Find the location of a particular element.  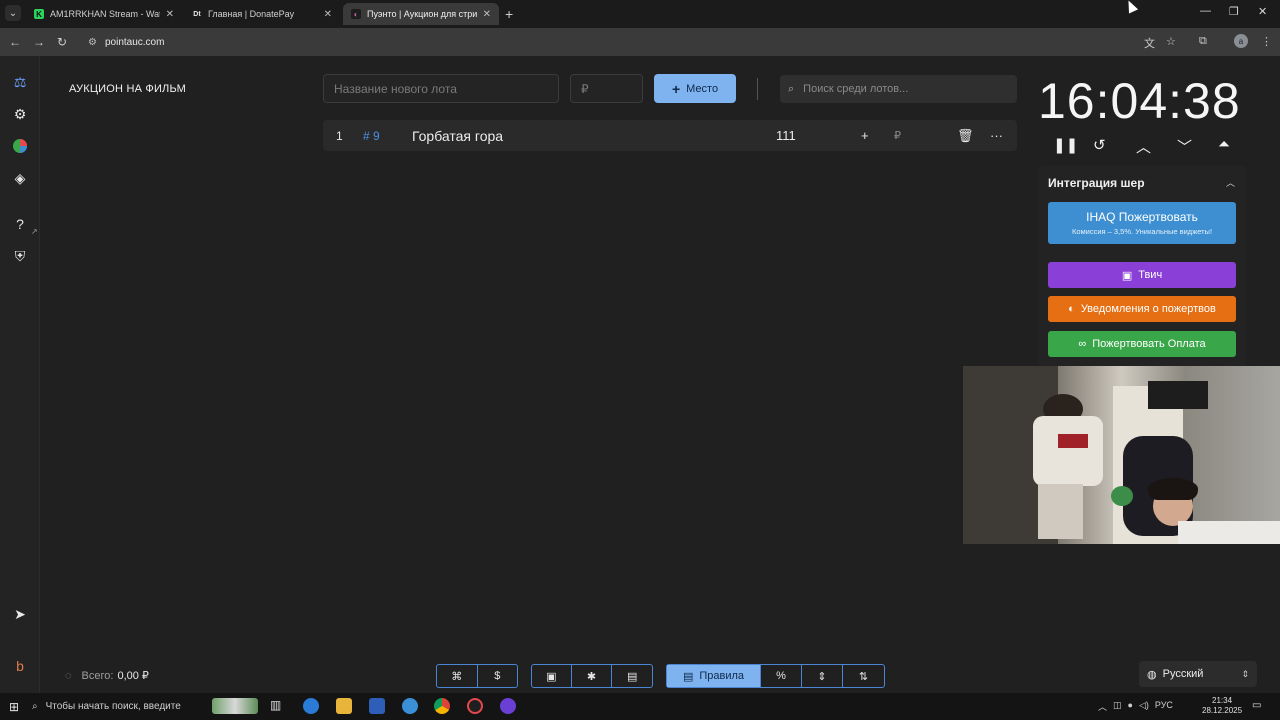

language-select: ◍ Русский ⇕ is located at coordinates (1198, 674).